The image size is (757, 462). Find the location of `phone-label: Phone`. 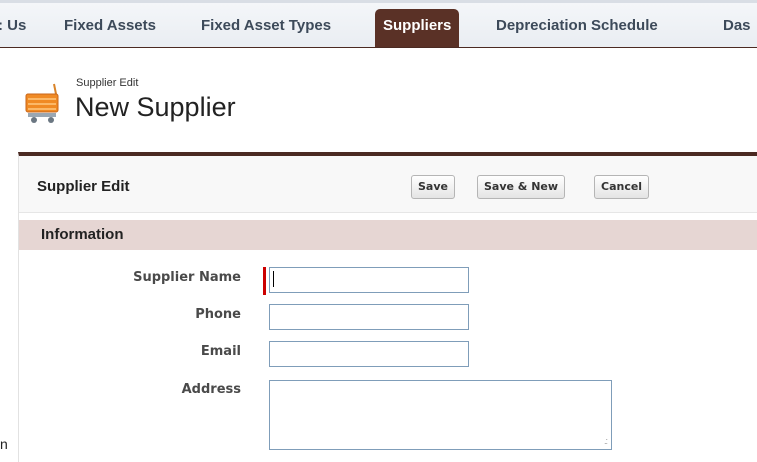

phone-label: Phone is located at coordinates (218, 314).